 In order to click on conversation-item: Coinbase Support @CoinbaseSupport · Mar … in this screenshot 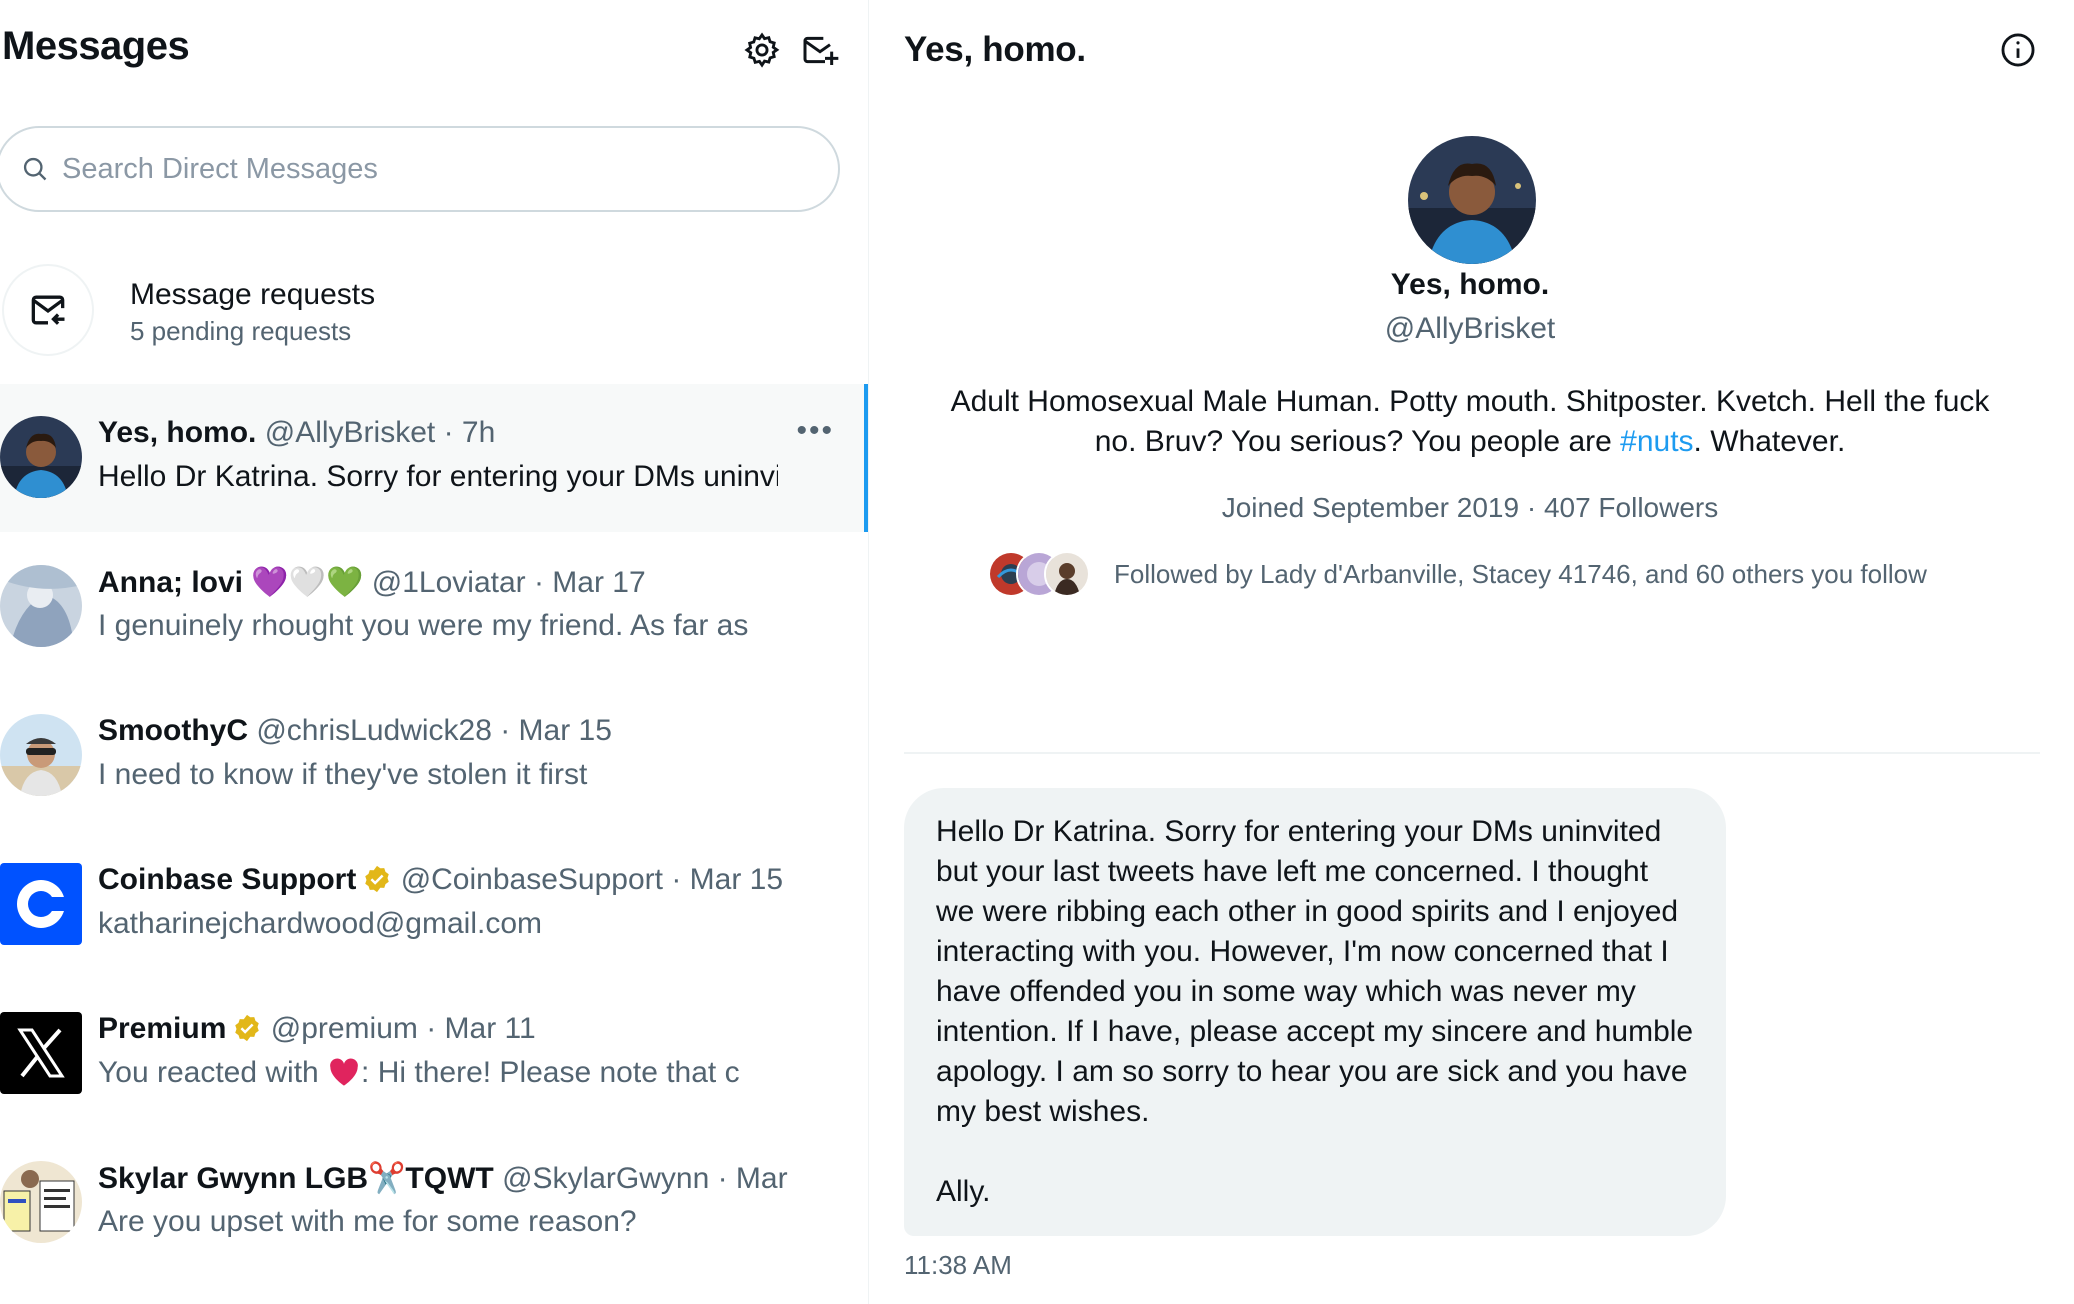, I will do `click(434, 905)`.